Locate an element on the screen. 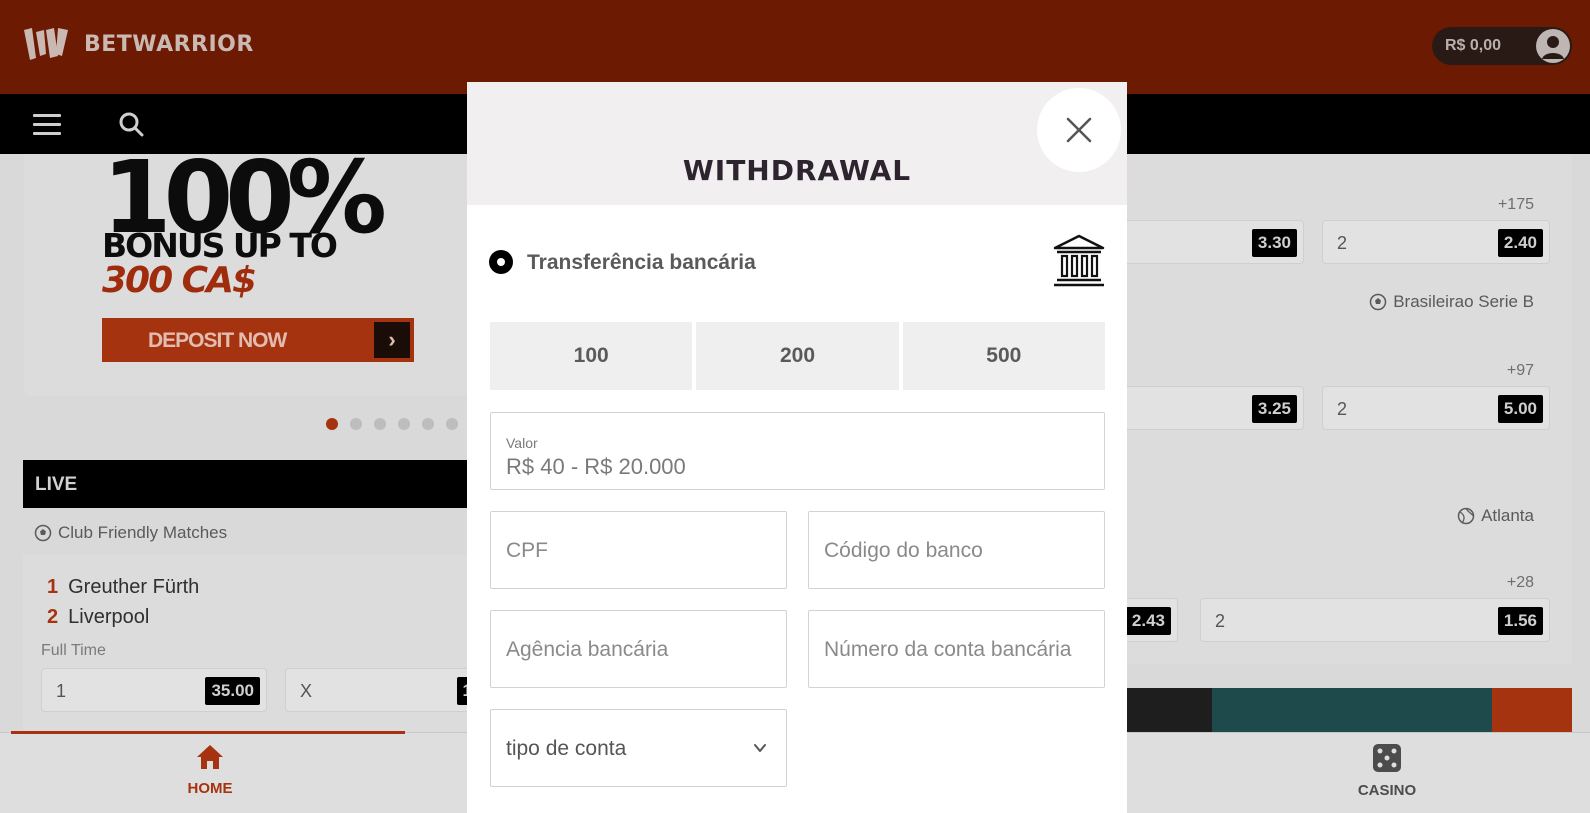  account-type-select: tipo de conta is located at coordinates (638, 748).